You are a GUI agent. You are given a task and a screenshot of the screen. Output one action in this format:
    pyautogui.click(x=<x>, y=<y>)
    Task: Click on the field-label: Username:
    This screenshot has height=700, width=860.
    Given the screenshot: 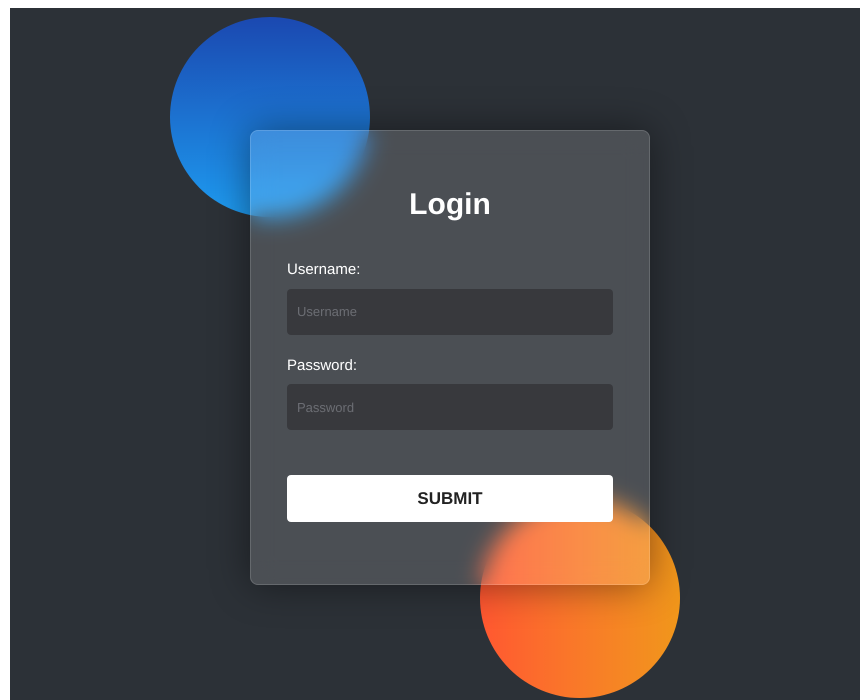 What is the action you would take?
    pyautogui.click(x=324, y=270)
    